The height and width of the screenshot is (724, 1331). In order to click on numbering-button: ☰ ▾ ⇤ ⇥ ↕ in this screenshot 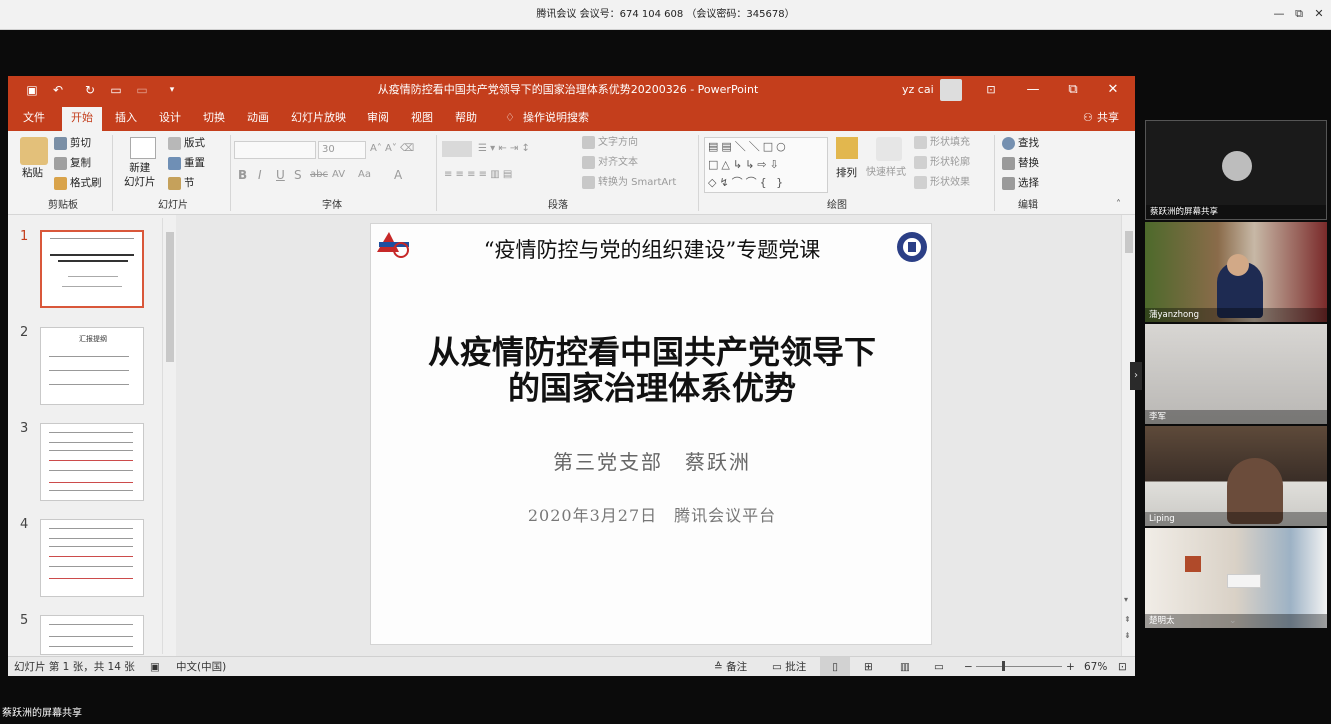, I will do `click(504, 149)`.